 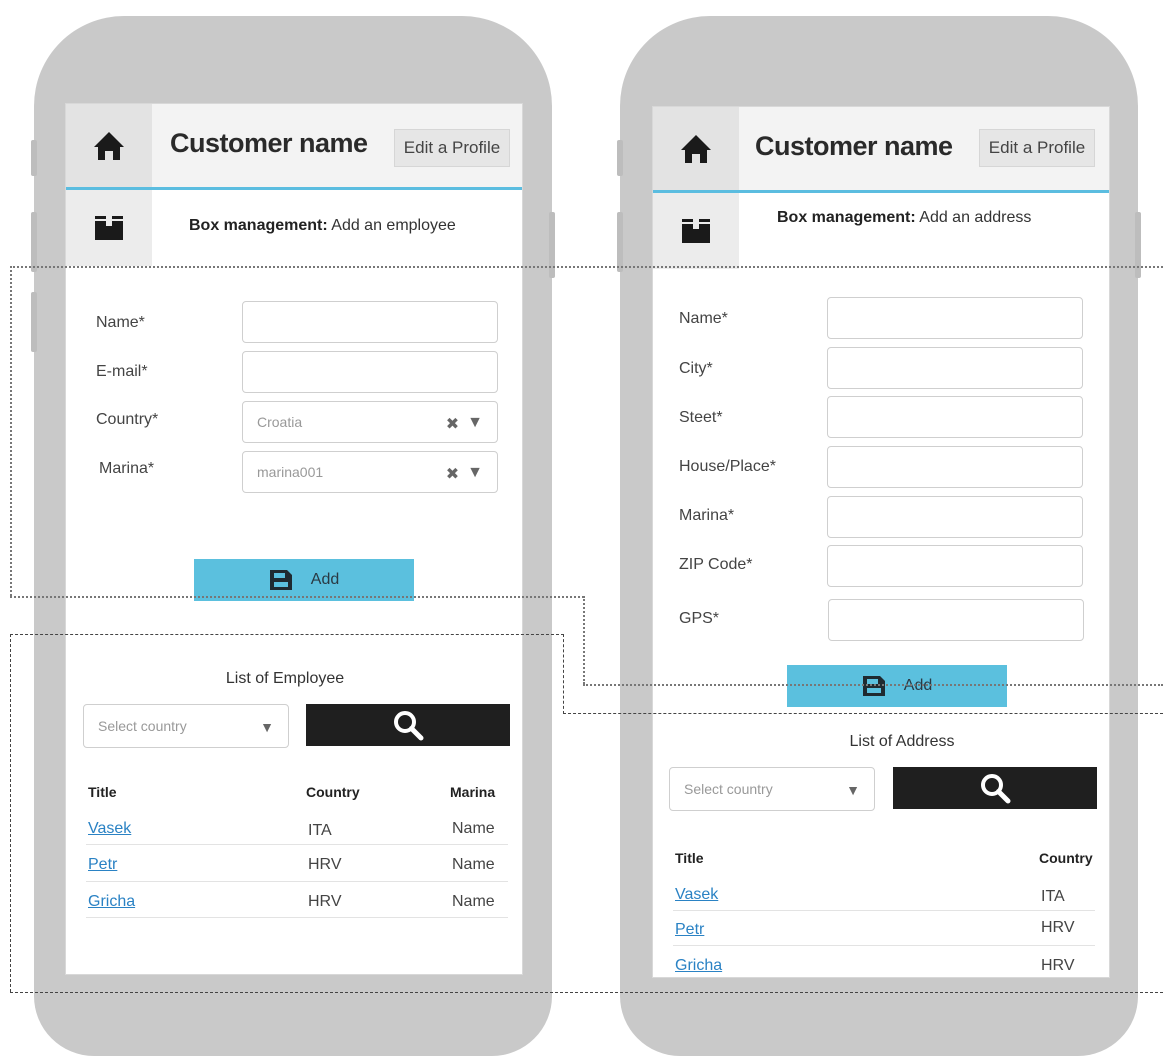 I want to click on form-area-boundary-bottom-right, so click(x=873, y=685).